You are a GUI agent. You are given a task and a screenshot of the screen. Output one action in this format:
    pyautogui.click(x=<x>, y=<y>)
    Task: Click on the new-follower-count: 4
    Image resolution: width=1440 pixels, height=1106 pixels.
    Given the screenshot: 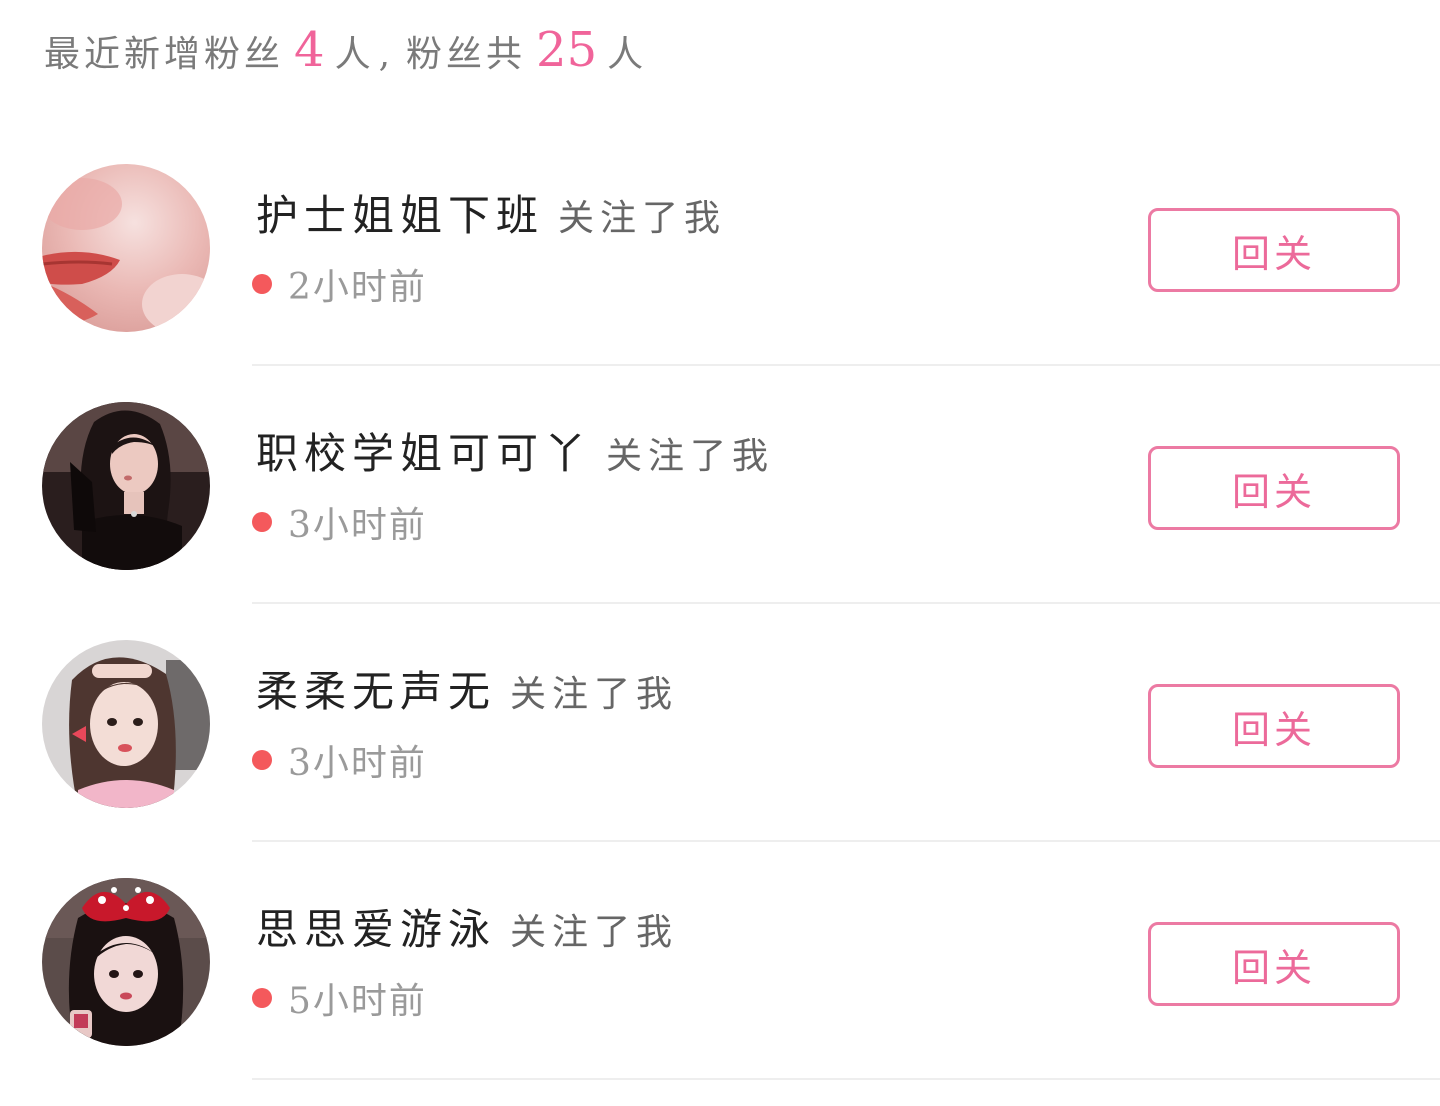 What is the action you would take?
    pyautogui.click(x=309, y=50)
    